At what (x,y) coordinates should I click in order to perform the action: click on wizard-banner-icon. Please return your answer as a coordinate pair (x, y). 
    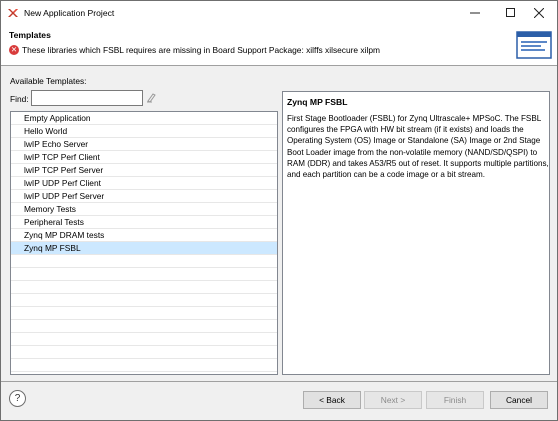
    Looking at the image, I should click on (534, 45).